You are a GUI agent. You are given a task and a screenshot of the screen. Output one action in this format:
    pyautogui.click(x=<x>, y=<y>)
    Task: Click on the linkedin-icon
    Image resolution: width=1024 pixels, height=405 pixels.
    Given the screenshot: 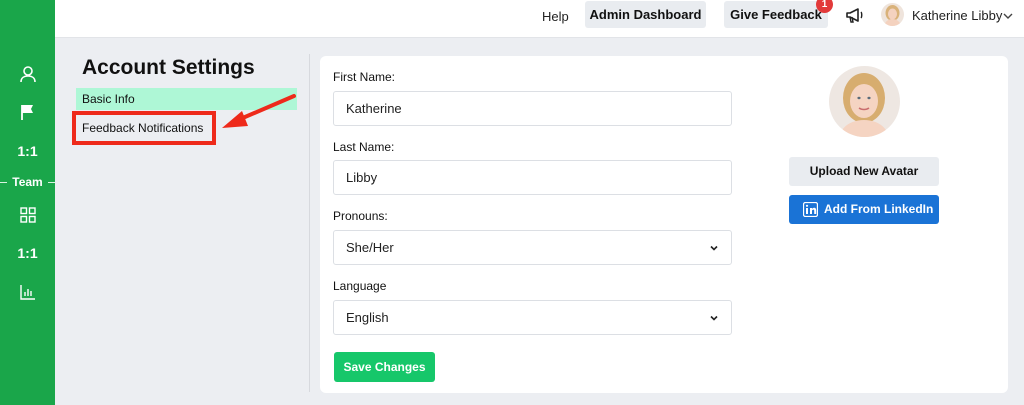 What is the action you would take?
    pyautogui.click(x=810, y=209)
    